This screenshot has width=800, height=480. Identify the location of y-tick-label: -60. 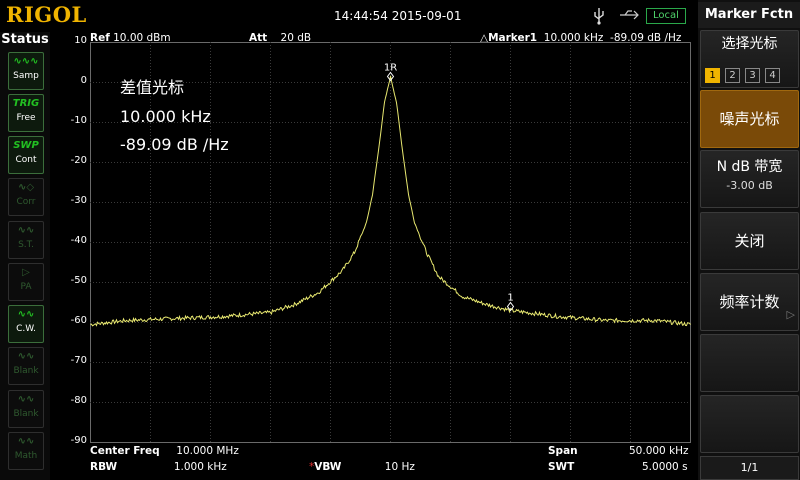
(78, 320).